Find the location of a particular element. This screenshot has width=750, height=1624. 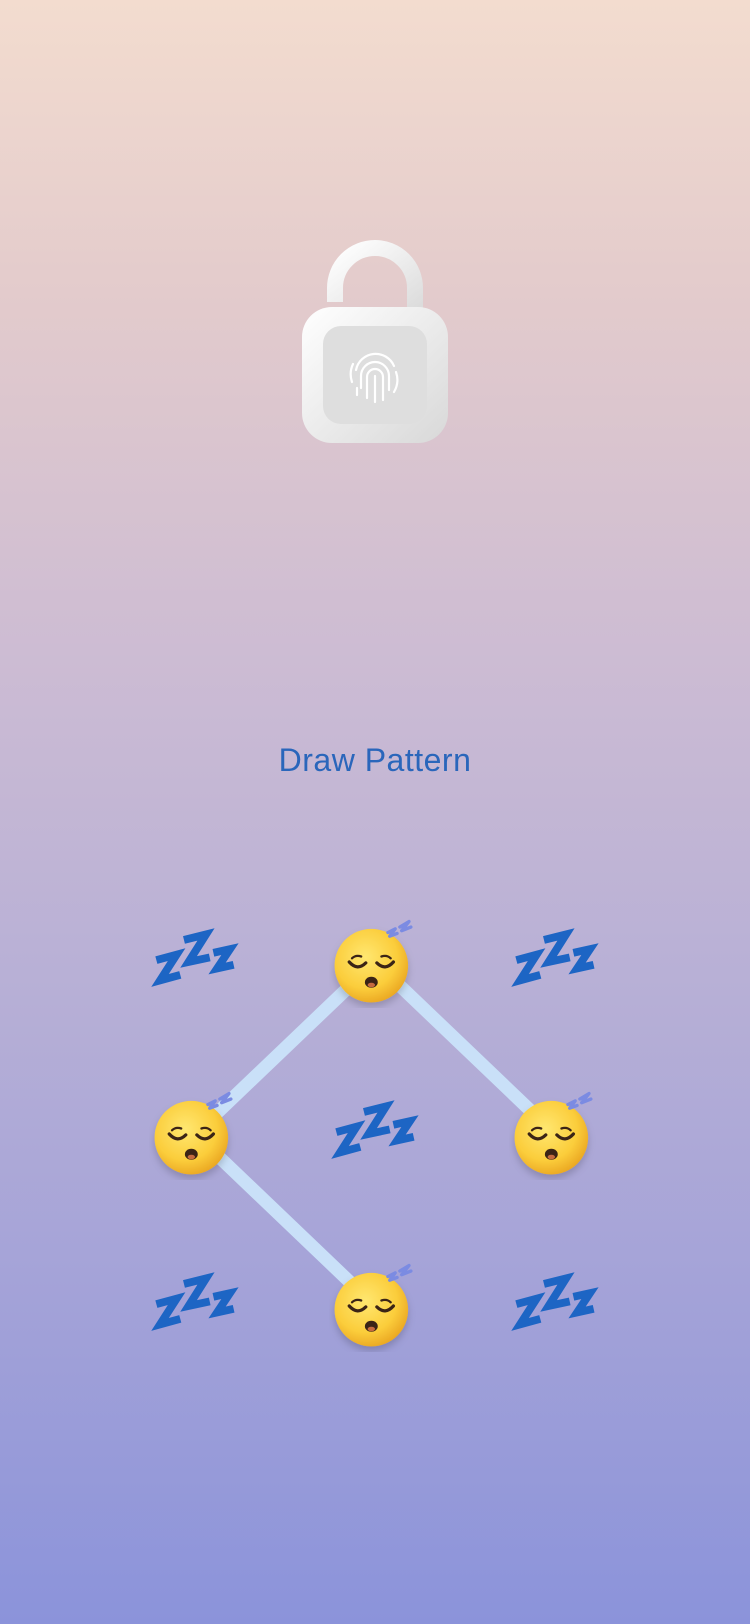

pattern-node-r1c3 is located at coordinates (555, 962).